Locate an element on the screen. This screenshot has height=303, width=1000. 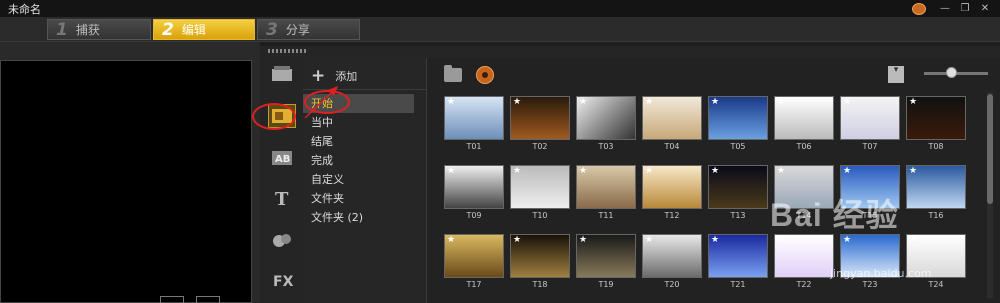
category-item-folder-2: 文件夹 (2) is located at coordinates (365, 217).